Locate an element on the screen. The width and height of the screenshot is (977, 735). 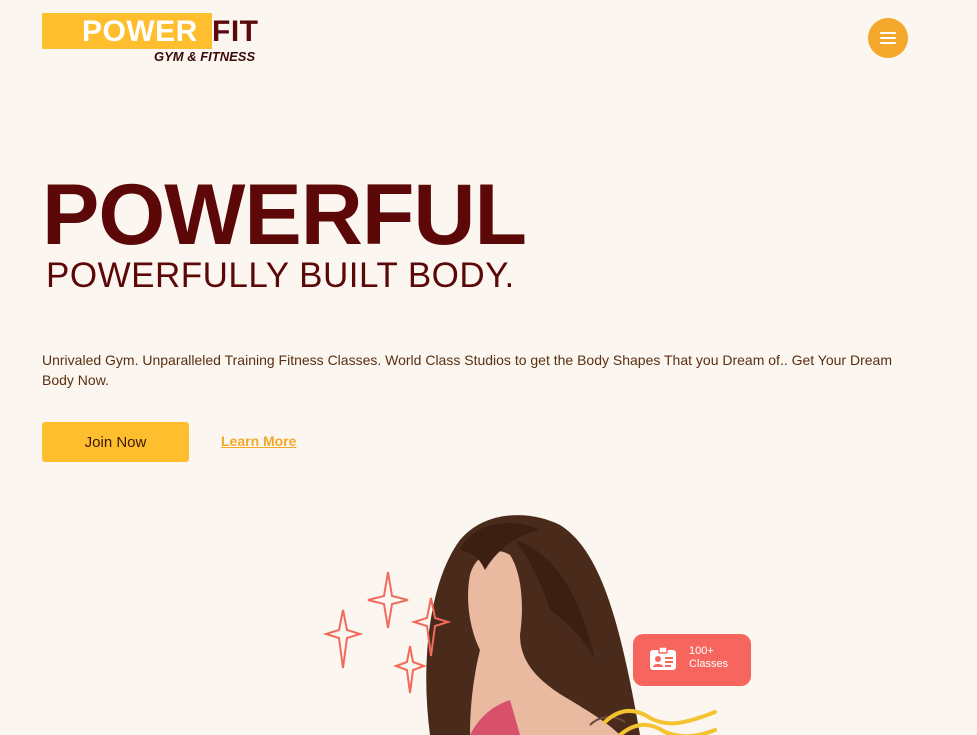
hamburger-menu-icon is located at coordinates (888, 33).